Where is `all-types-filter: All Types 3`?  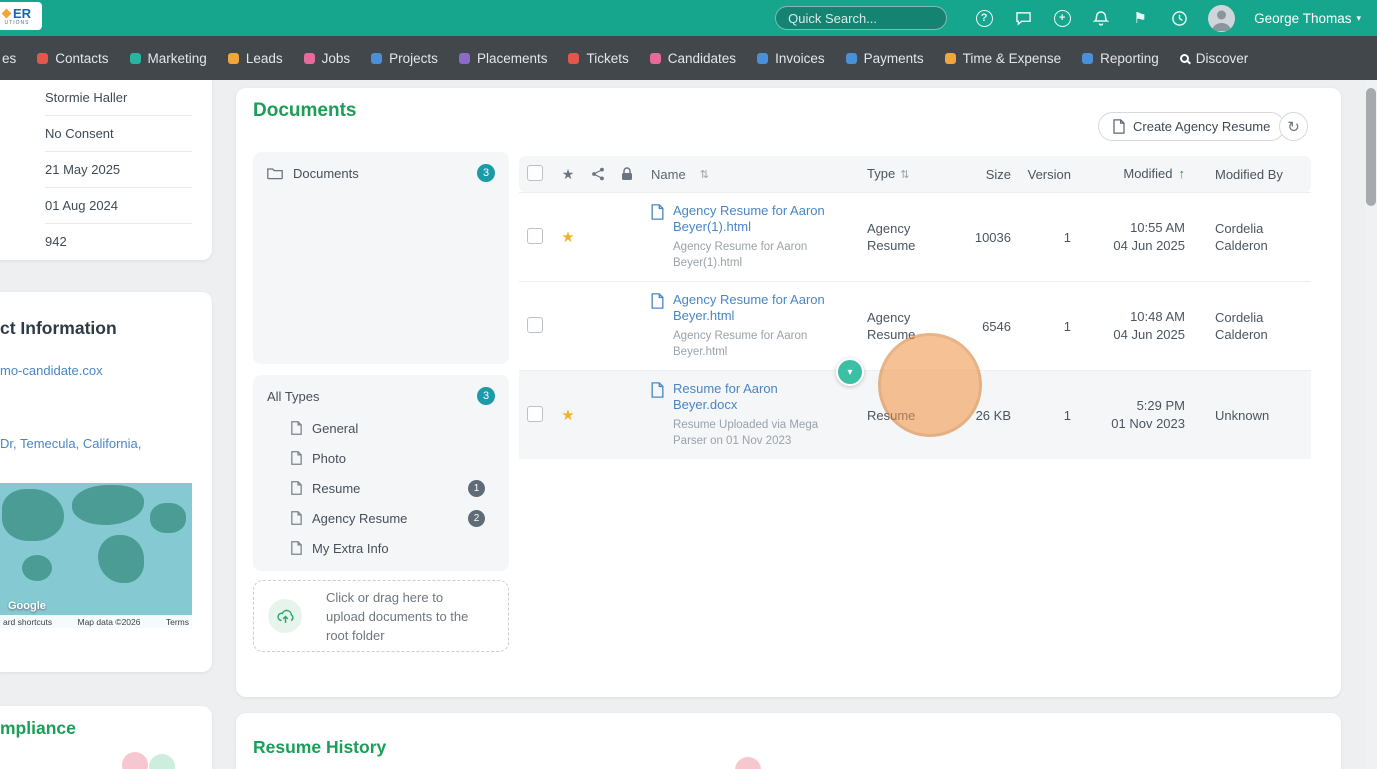 all-types-filter: All Types 3 is located at coordinates (381, 394).